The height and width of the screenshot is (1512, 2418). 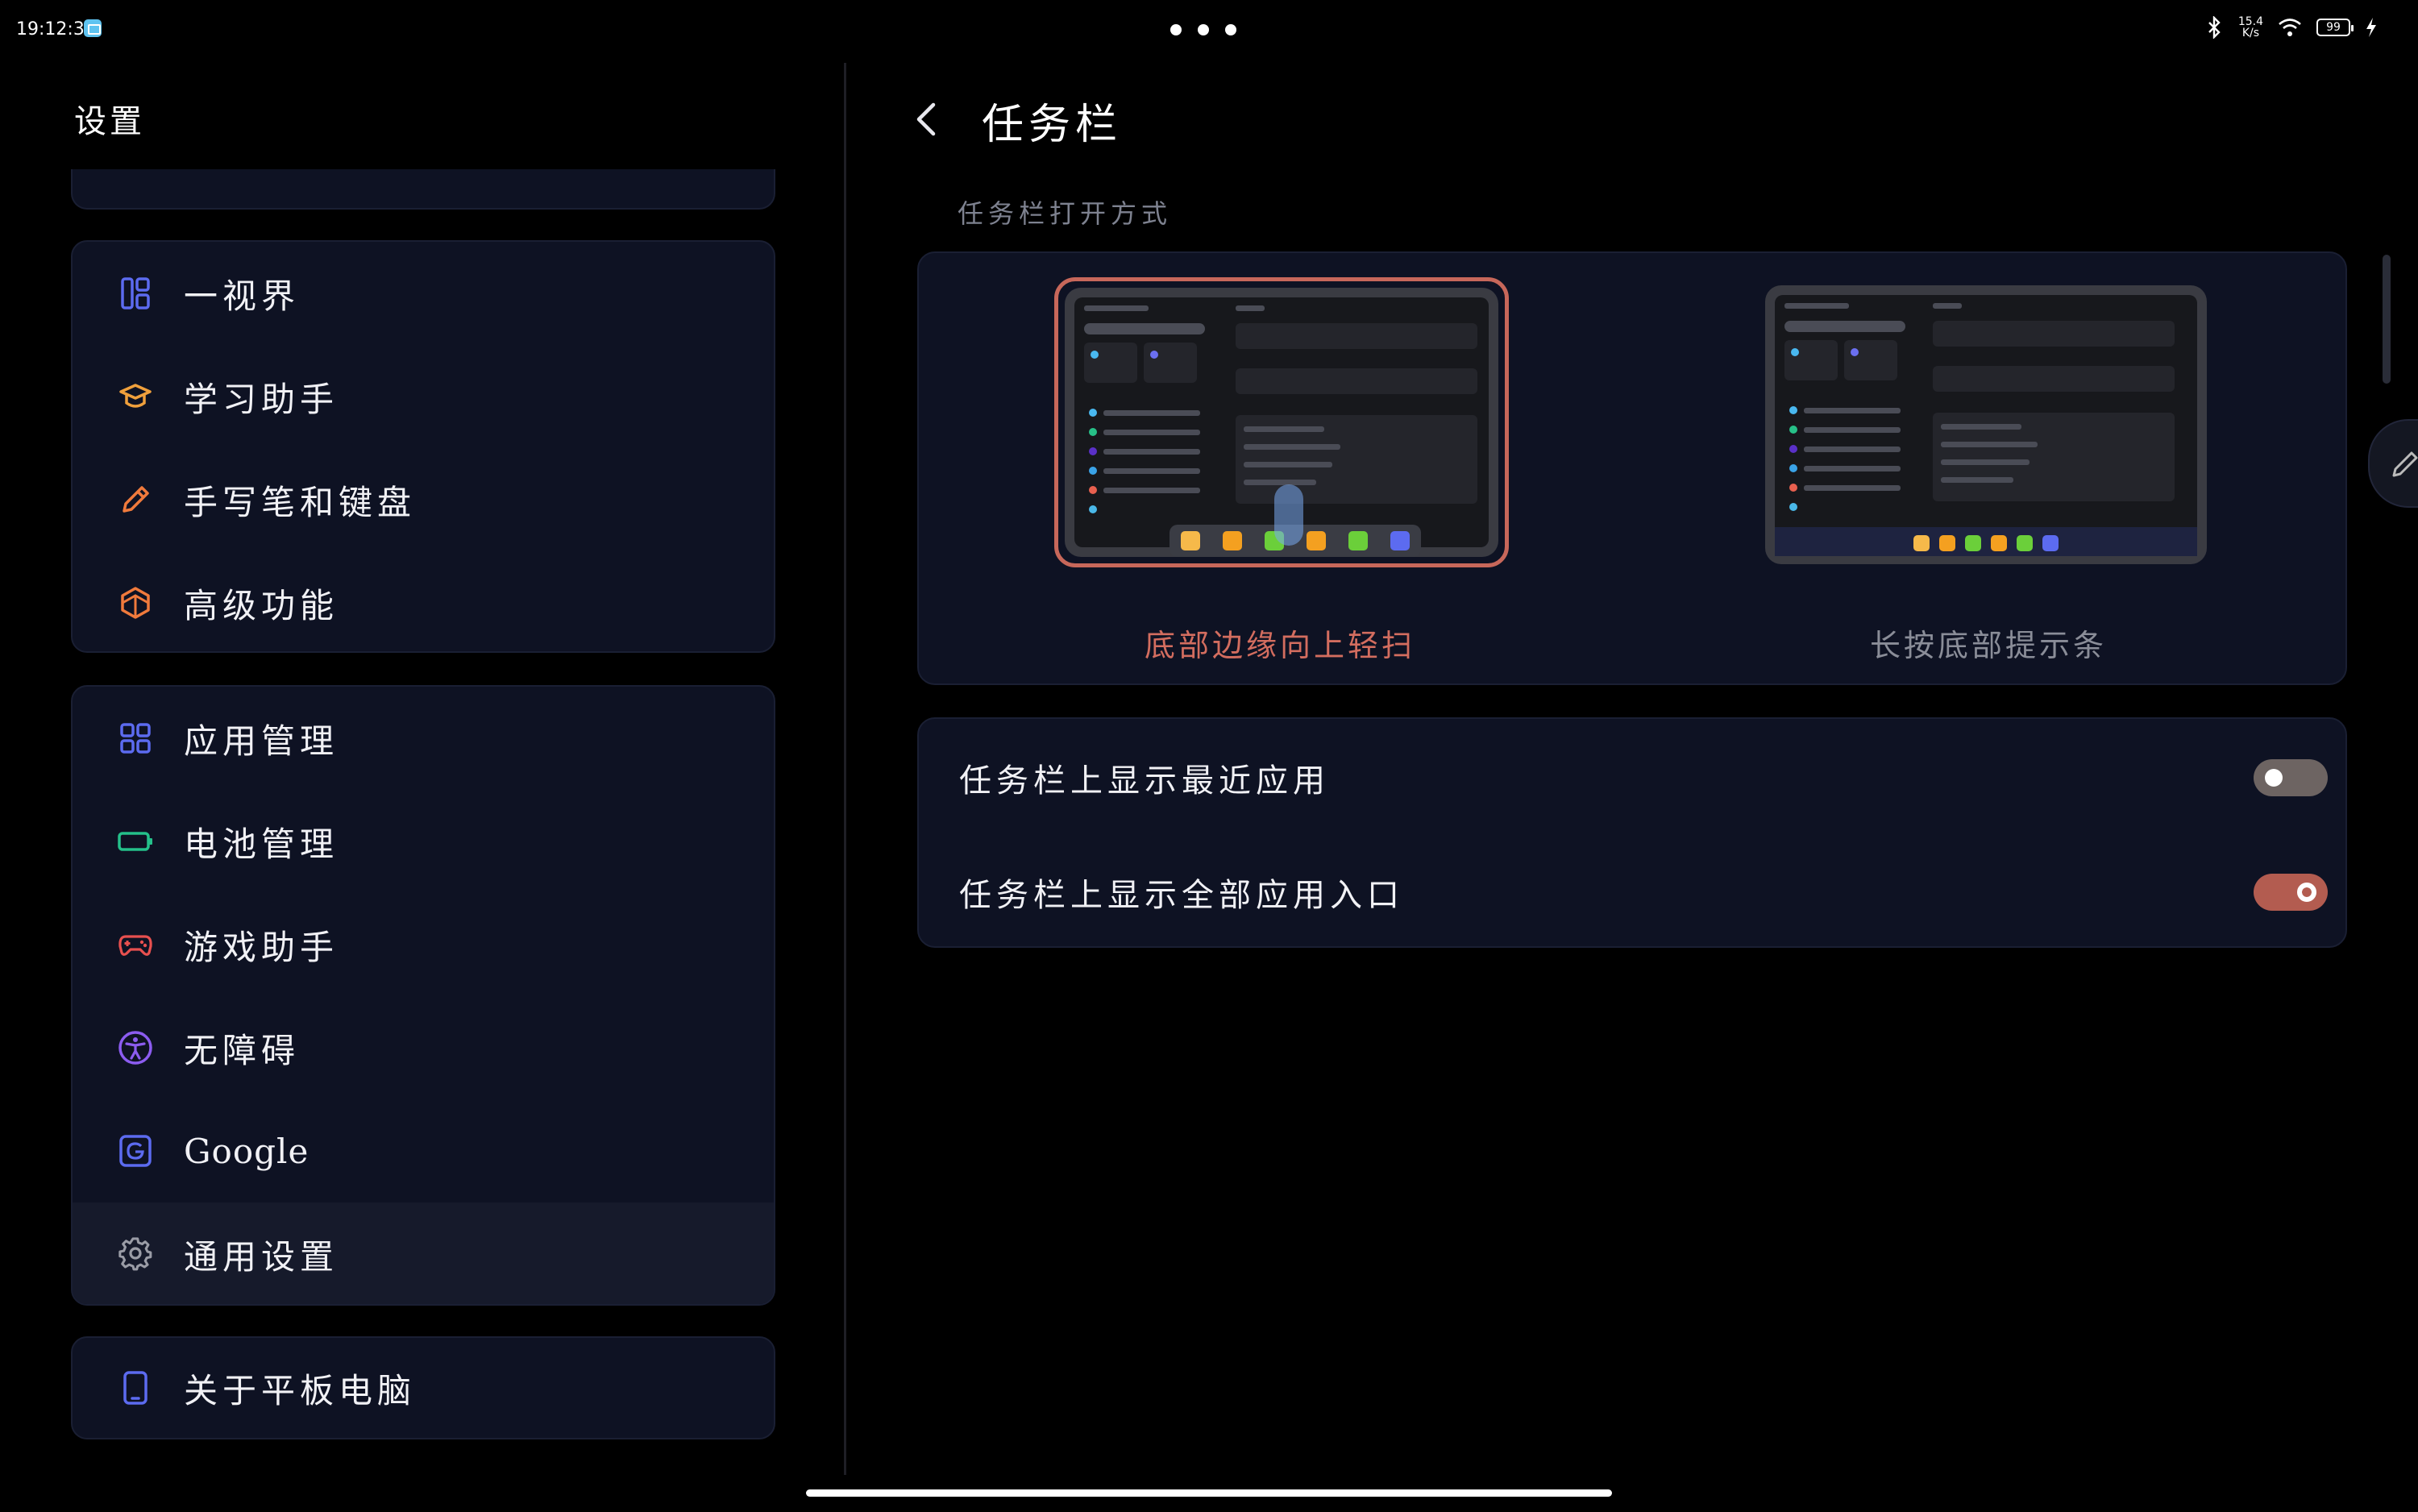 I want to click on mode-label-swipe-up: 底部边缘向上轻扫, so click(x=1280, y=643).